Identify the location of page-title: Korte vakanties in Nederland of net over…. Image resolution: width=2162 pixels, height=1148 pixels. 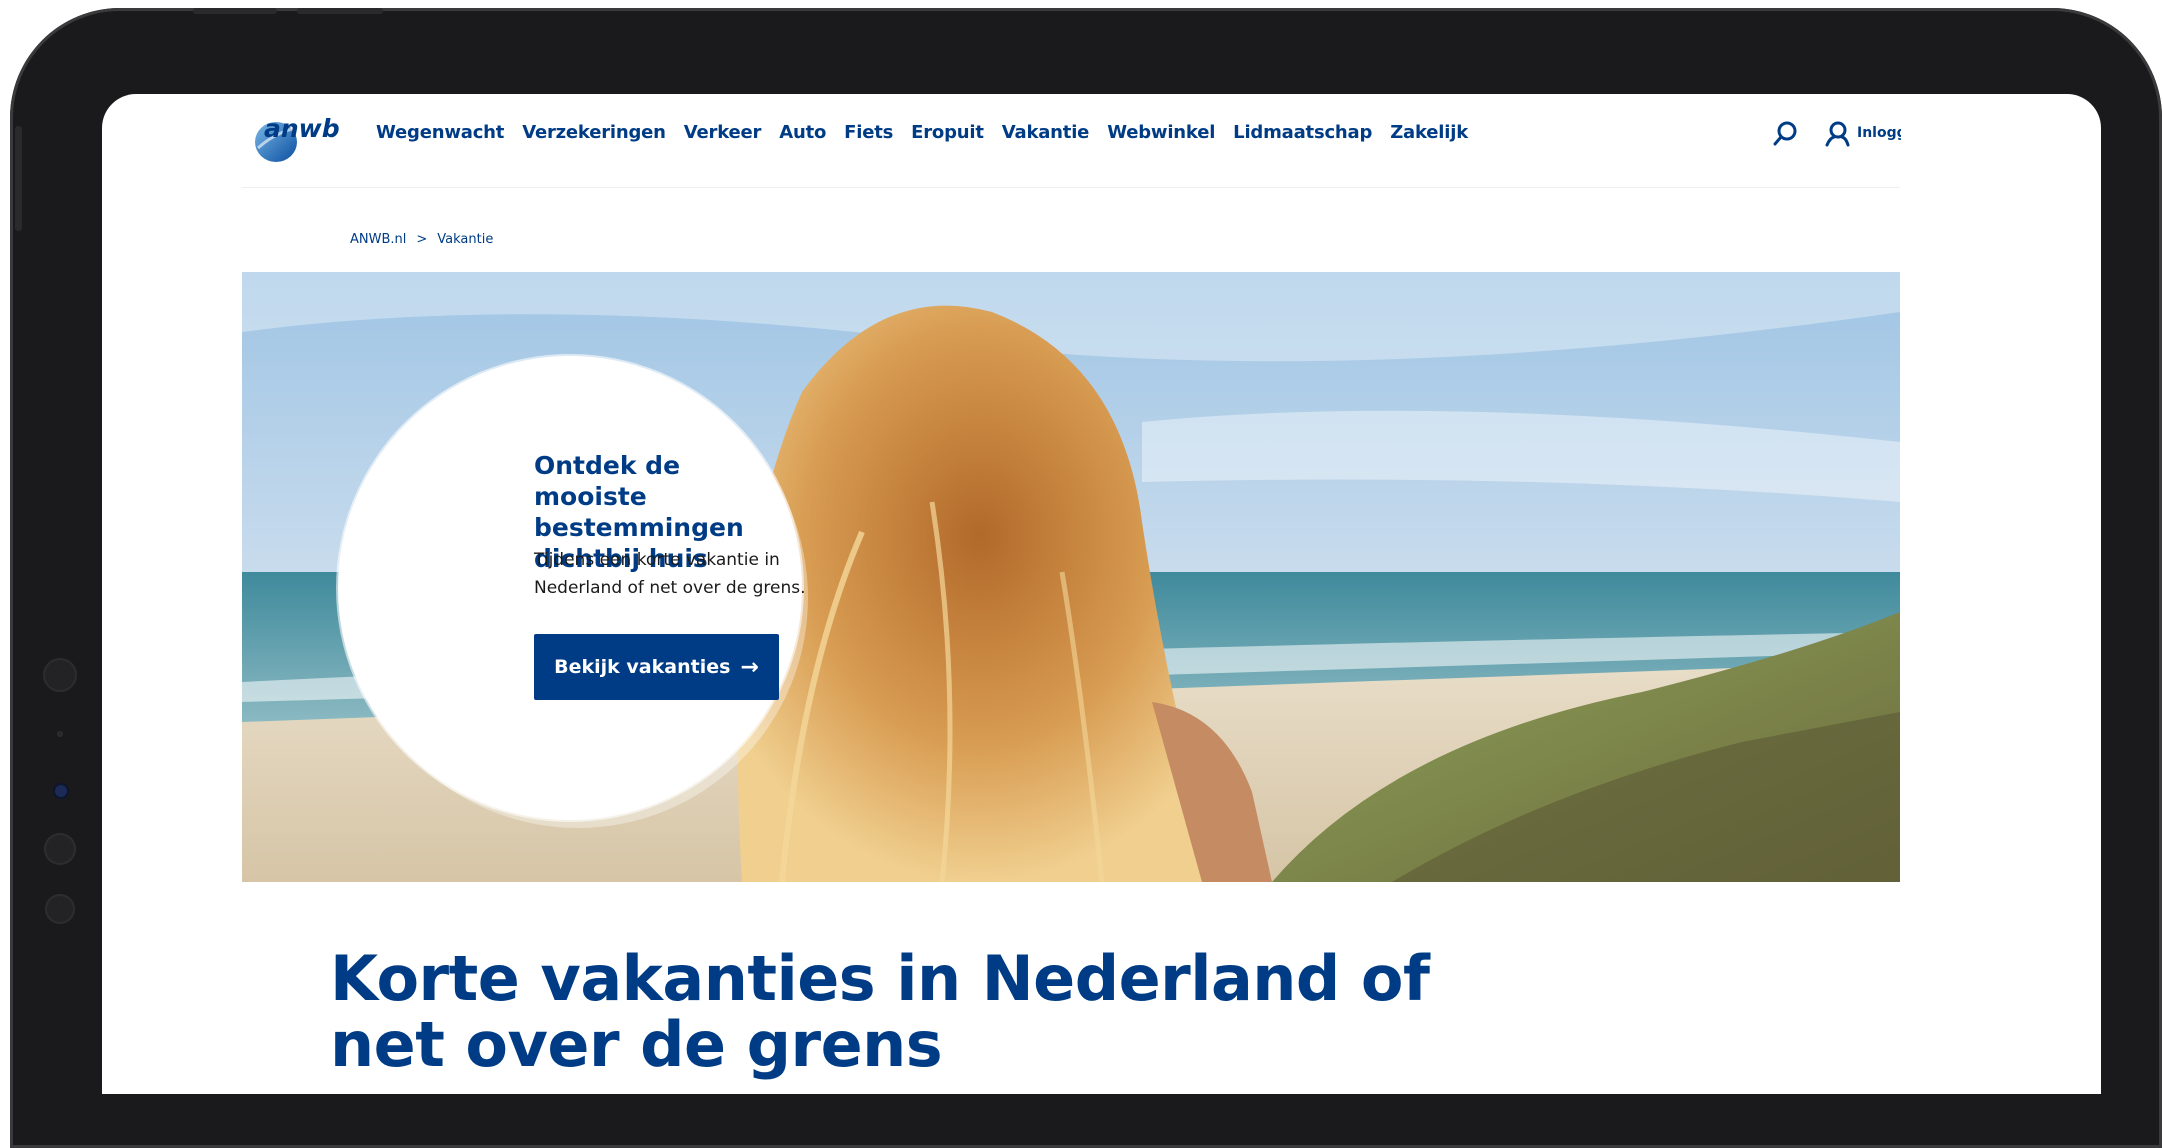
(880, 1011).